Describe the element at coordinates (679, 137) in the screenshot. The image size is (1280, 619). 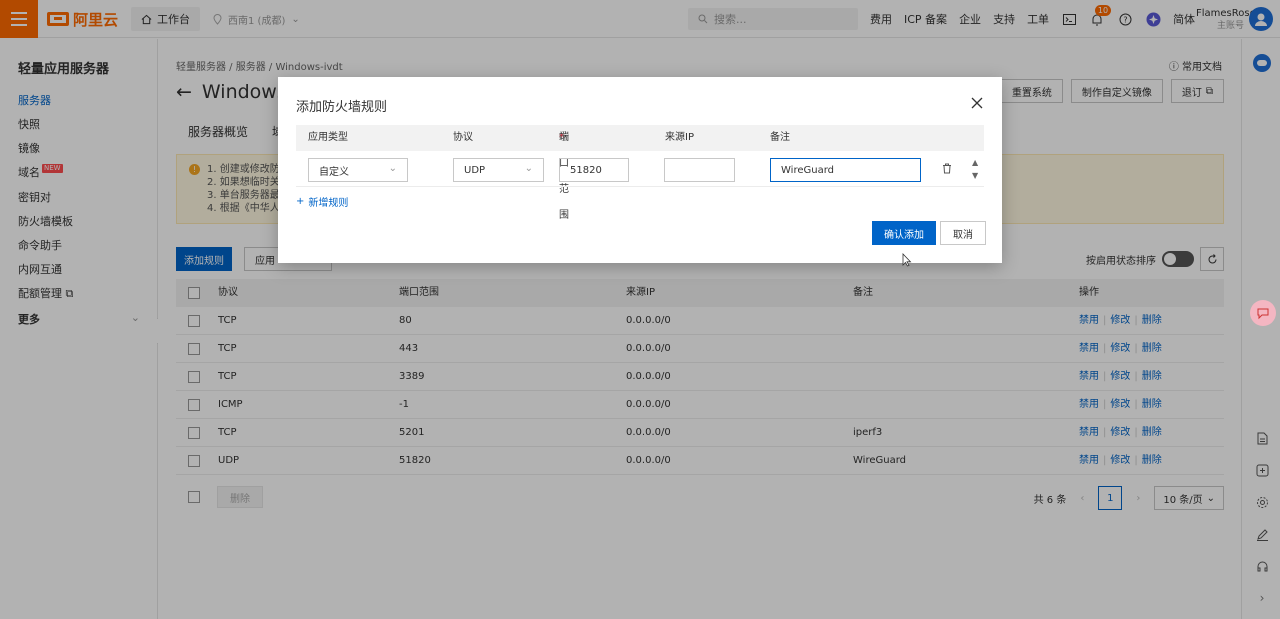
I see `column-header: 来源IP` at that location.